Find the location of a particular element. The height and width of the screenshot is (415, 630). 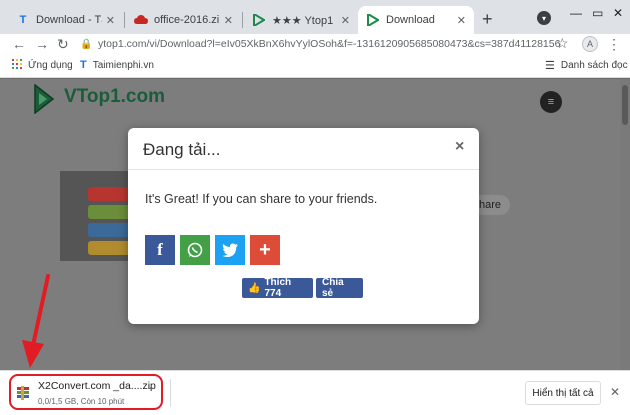

bookmark-taimienphi: T Taimienphi.vn is located at coordinates (117, 65).